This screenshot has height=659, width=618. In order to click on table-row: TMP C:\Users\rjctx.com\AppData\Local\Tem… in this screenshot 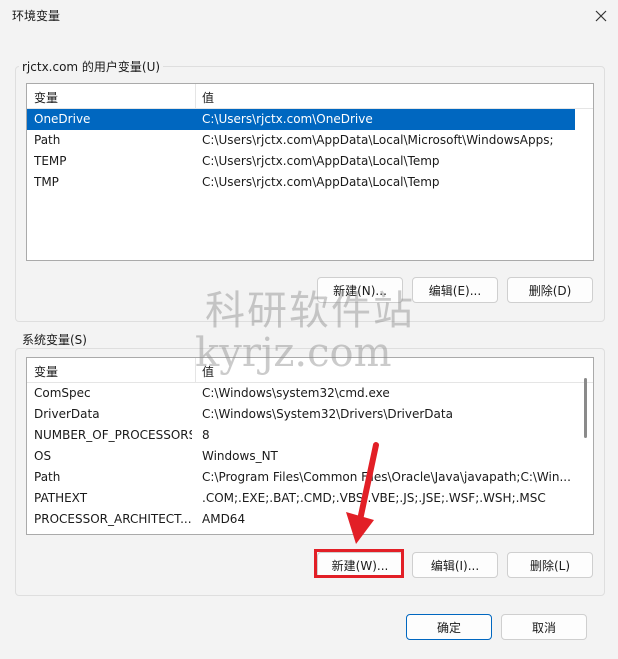, I will do `click(310, 182)`.